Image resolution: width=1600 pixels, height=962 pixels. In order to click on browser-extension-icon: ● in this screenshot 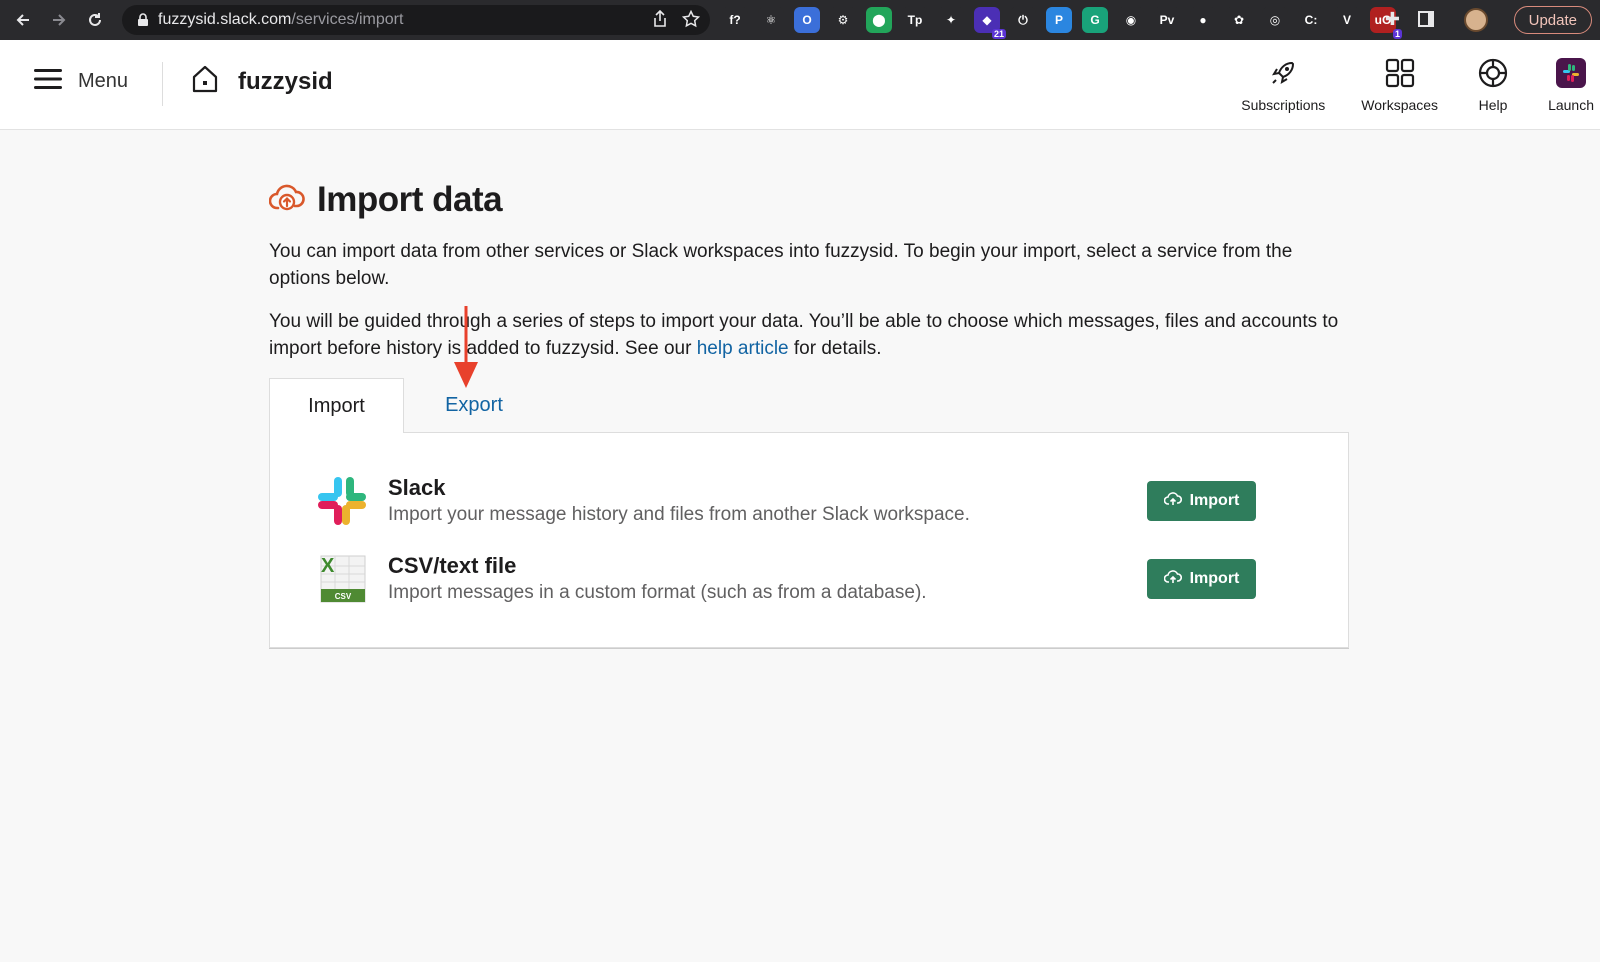, I will do `click(1203, 20)`.